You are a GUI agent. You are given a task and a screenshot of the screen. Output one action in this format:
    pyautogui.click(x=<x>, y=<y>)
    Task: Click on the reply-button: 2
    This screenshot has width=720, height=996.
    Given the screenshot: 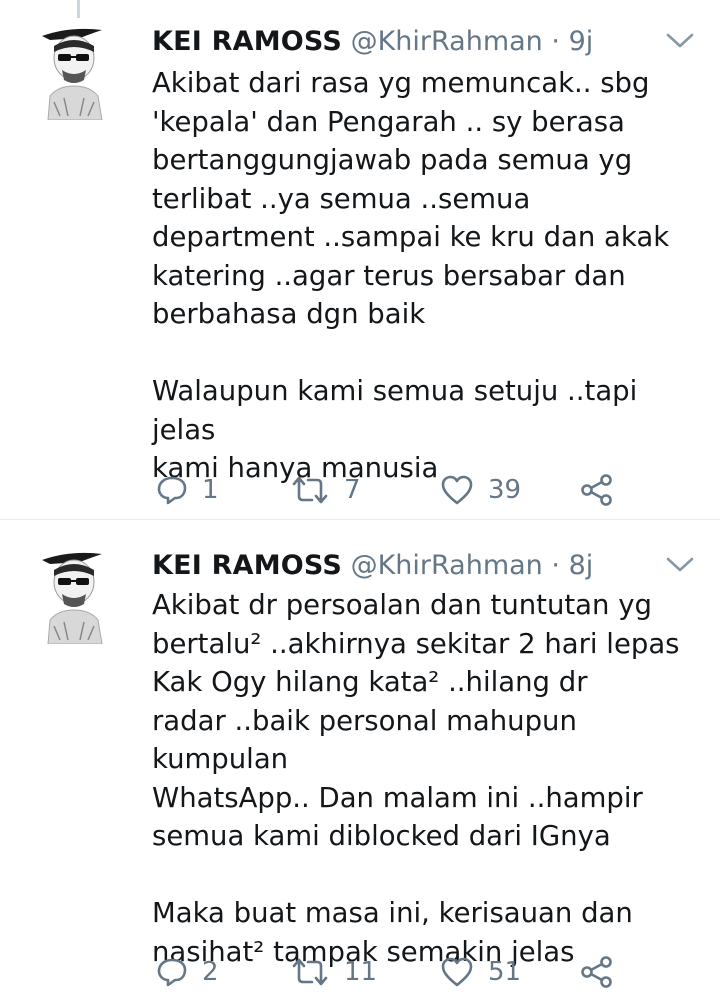 What is the action you would take?
    pyautogui.click(x=187, y=972)
    